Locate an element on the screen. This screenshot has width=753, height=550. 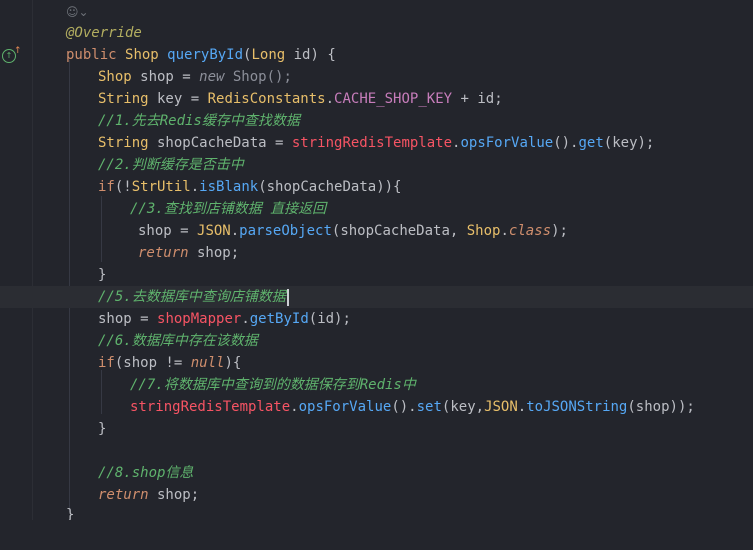
method-call: parseObject is located at coordinates (285, 231).